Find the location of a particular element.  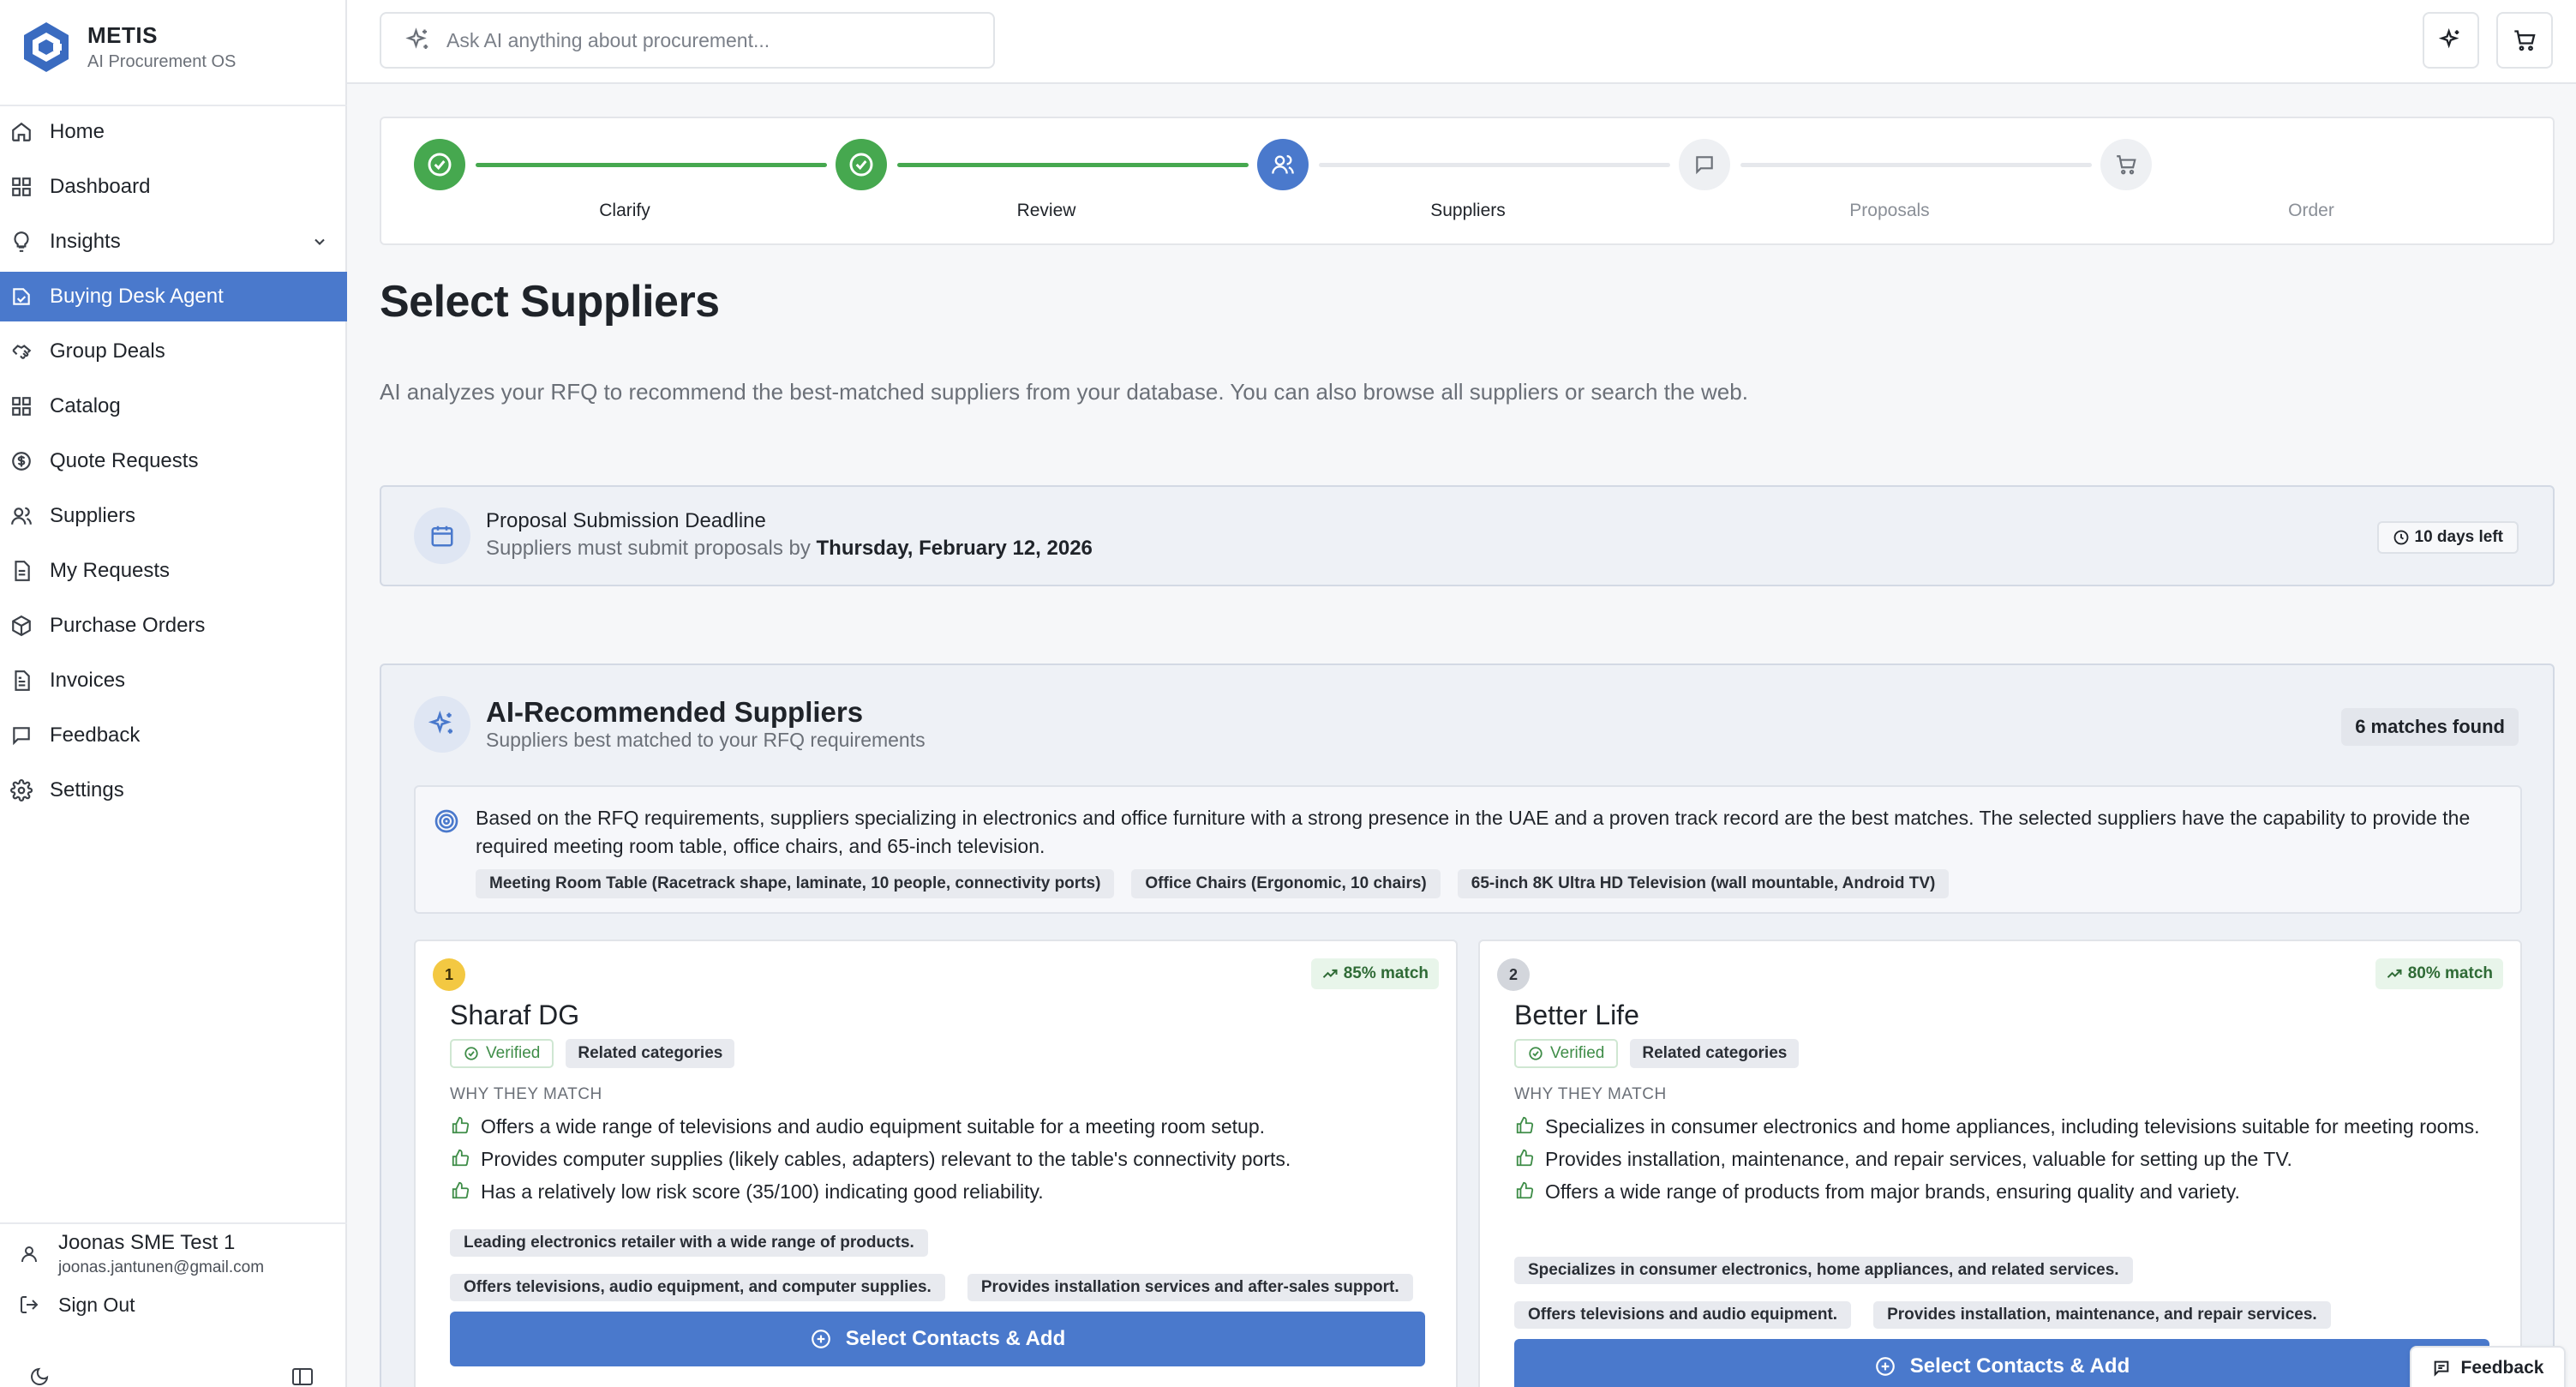

progress-stepper: Clarify Review Suppliers Proposals Order is located at coordinates (1467, 181).